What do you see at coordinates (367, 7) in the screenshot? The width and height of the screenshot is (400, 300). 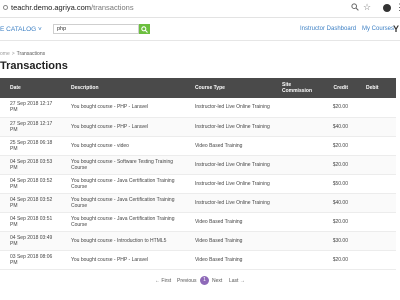 I see `star-icon: ☆` at bounding box center [367, 7].